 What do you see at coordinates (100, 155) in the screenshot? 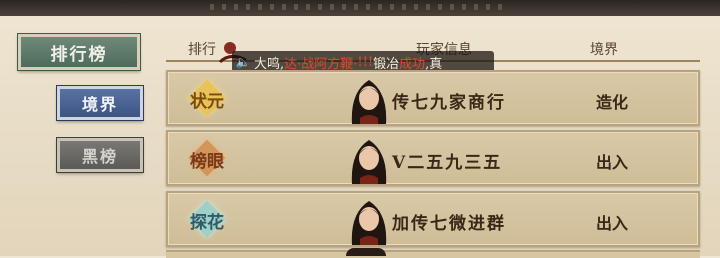
I see `nav-black-tab: 黑榜` at bounding box center [100, 155].